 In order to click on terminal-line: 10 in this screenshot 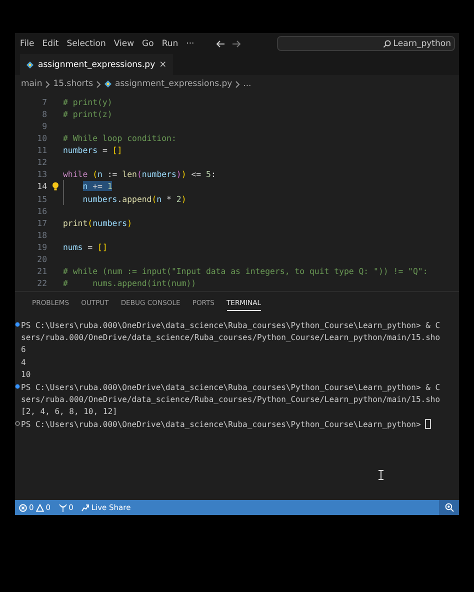, I will do `click(26, 375)`.